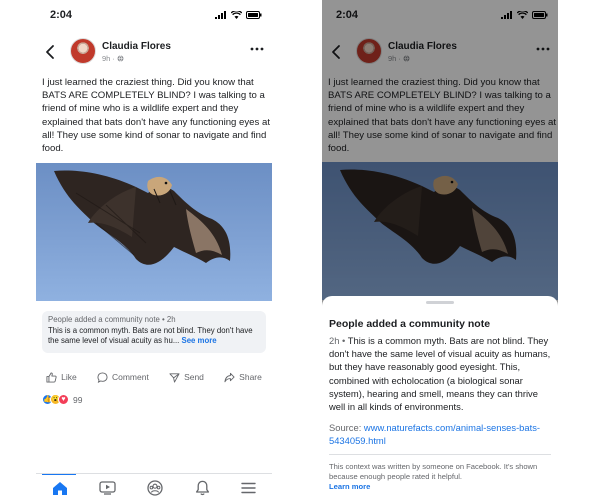  I want to click on signal-icon, so click(220, 15).